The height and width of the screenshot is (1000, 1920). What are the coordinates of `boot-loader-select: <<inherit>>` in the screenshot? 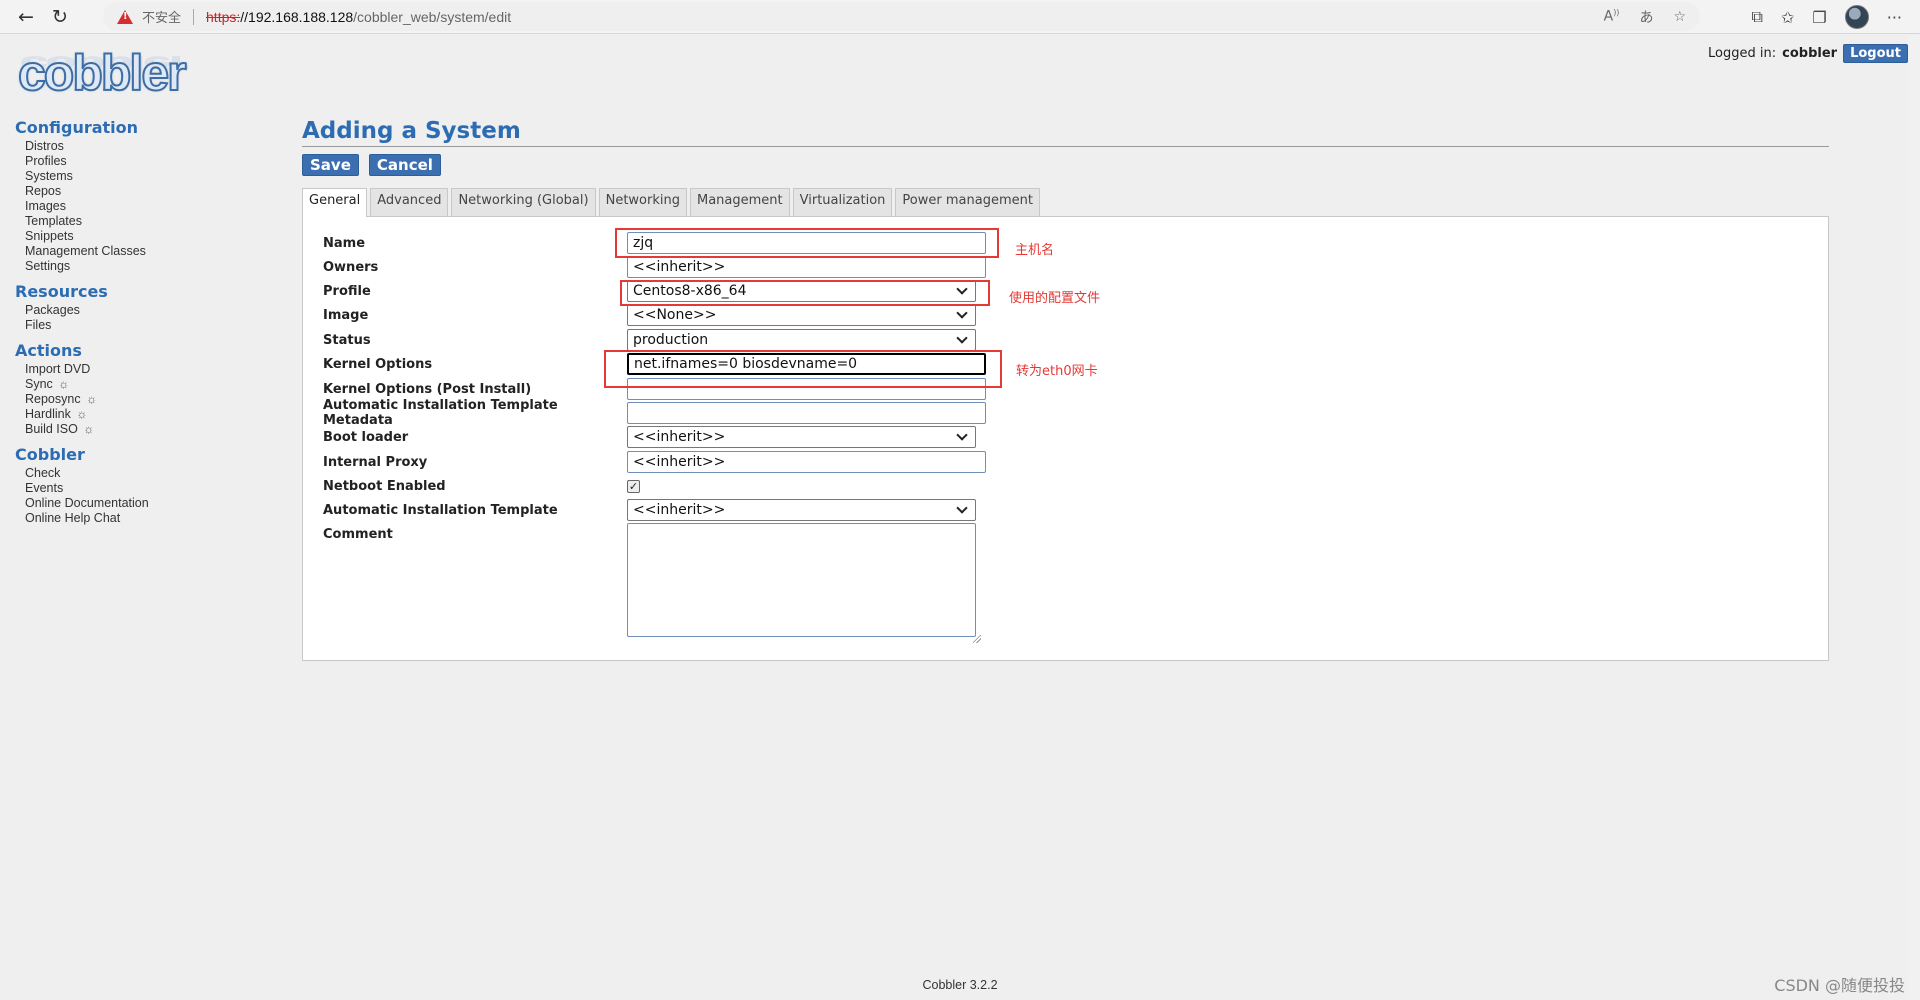 It's located at (801, 437).